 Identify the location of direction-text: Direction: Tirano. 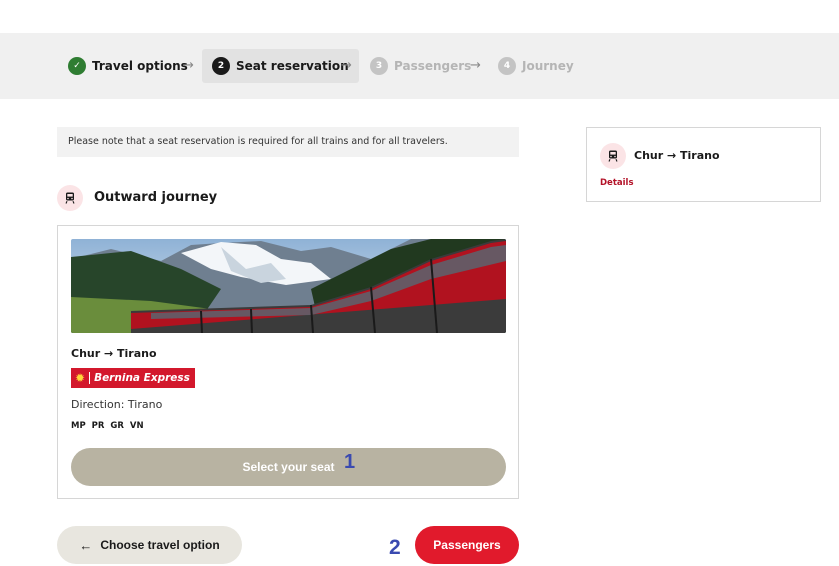
(117, 404).